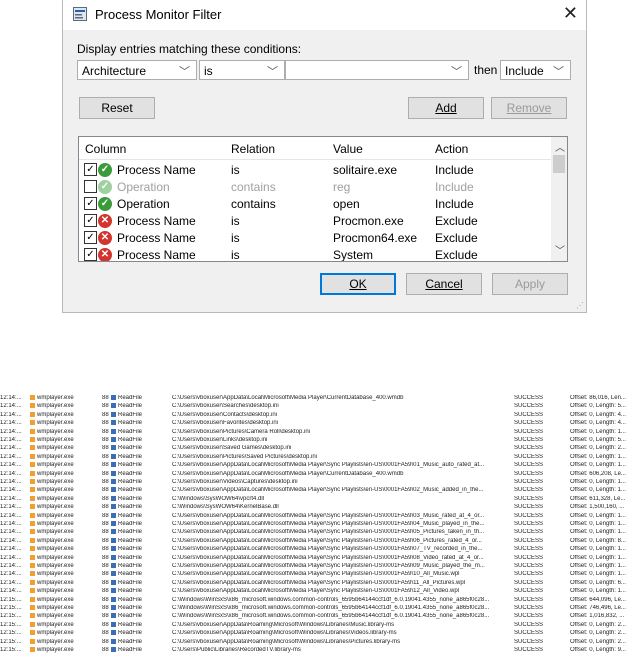 The width and height of the screenshot is (643, 670). Describe the element at coordinates (377, 70) in the screenshot. I see `value-combobox: ﹀` at that location.